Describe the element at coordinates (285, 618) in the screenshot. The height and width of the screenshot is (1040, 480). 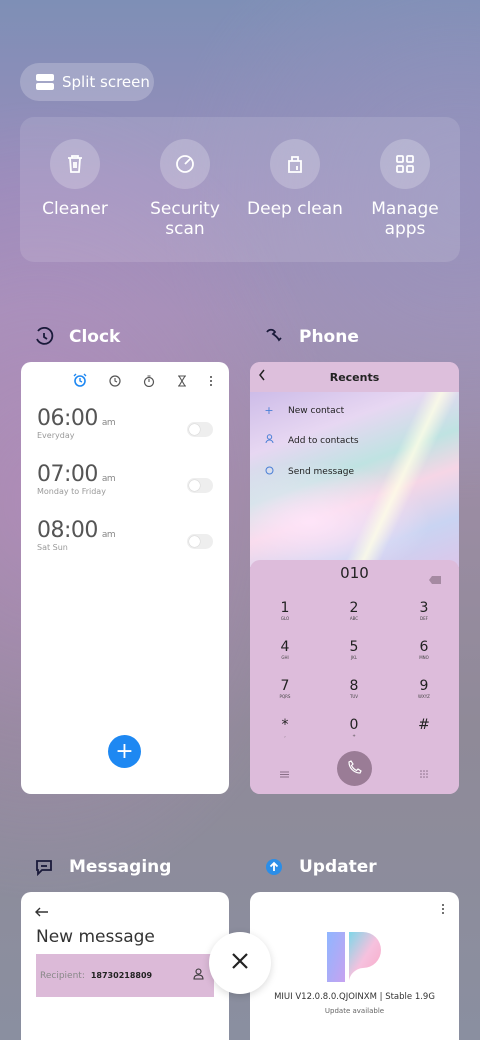
I see `key-letters: GLO` at that location.